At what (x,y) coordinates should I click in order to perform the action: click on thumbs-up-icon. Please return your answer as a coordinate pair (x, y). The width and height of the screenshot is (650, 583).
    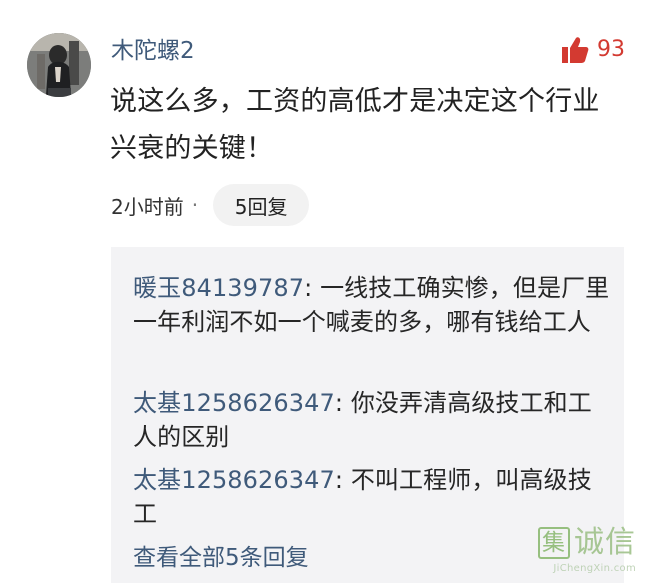
    Looking at the image, I should click on (575, 50).